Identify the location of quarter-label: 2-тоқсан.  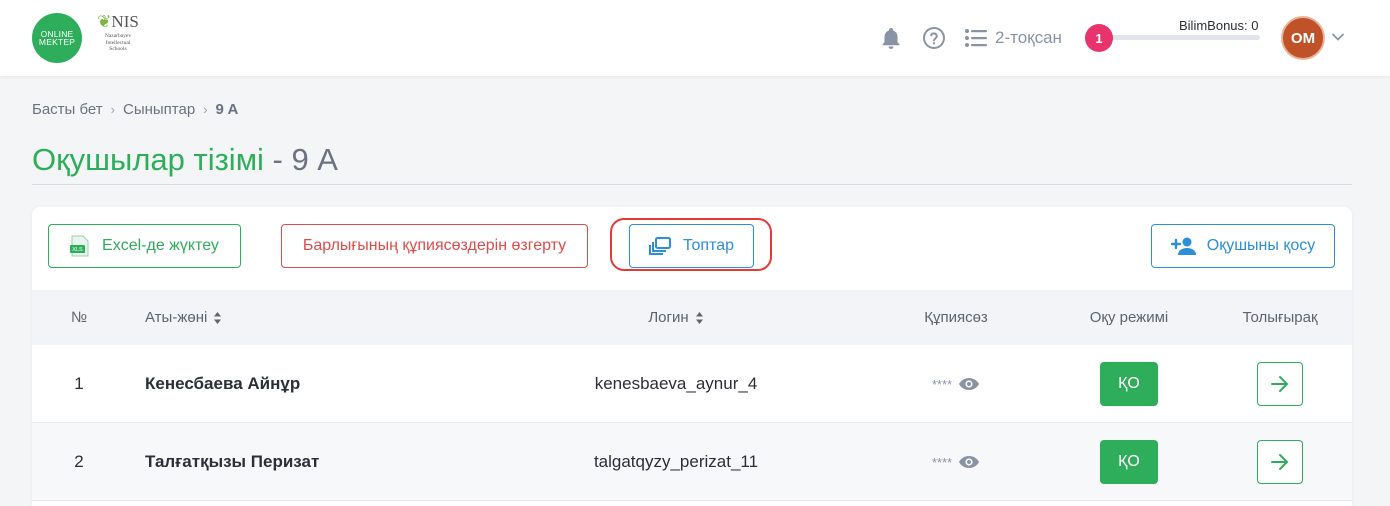
(1028, 37).